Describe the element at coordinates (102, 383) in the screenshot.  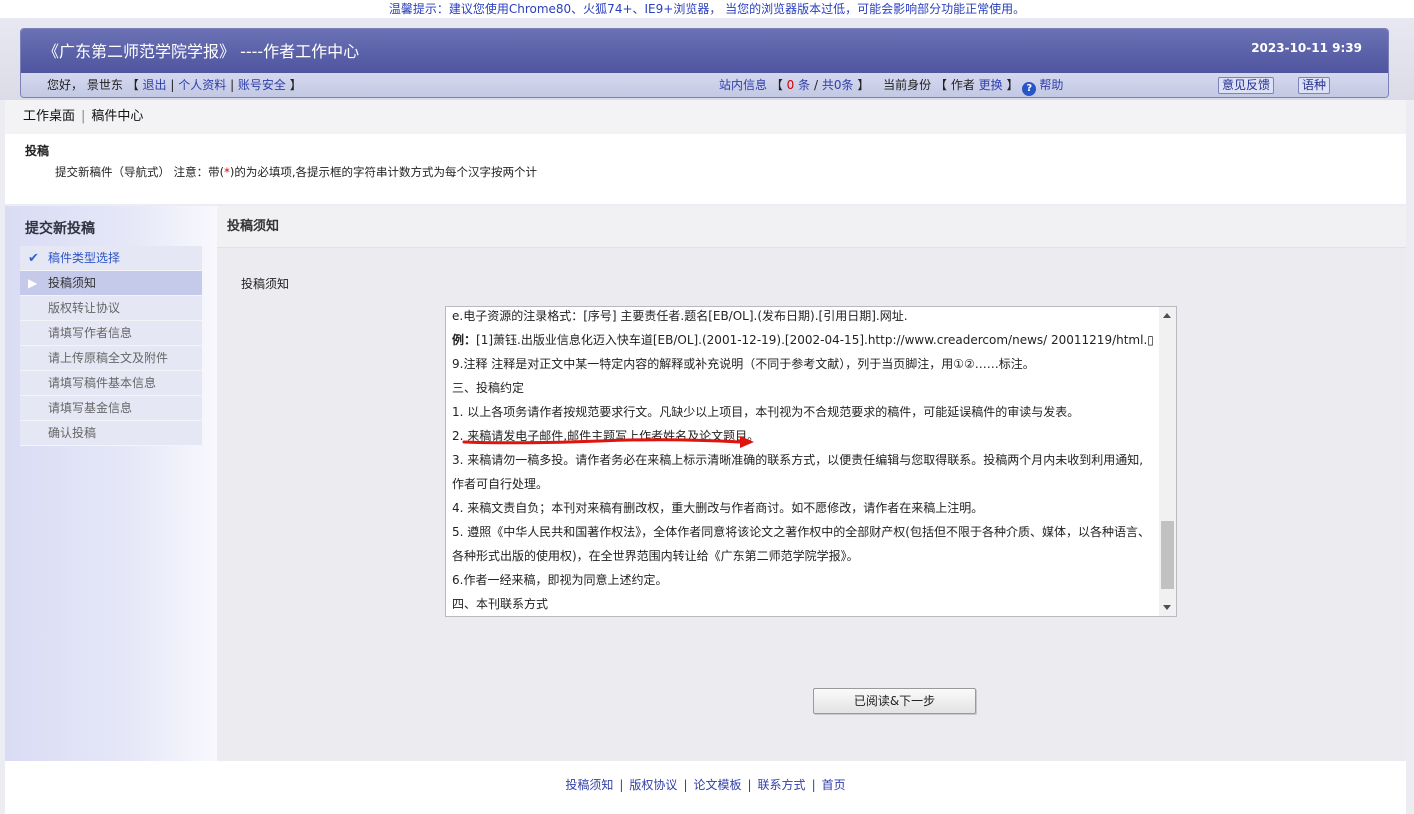
I see `step-label: 请填写稿件基本信息` at that location.